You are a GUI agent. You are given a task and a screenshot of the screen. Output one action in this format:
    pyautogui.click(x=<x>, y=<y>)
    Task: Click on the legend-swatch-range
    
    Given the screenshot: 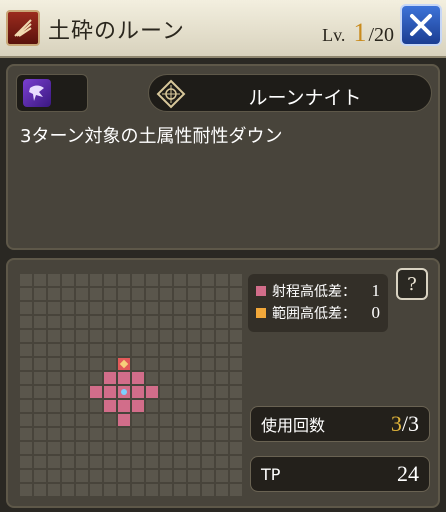 What is the action you would take?
    pyautogui.click(x=261, y=291)
    